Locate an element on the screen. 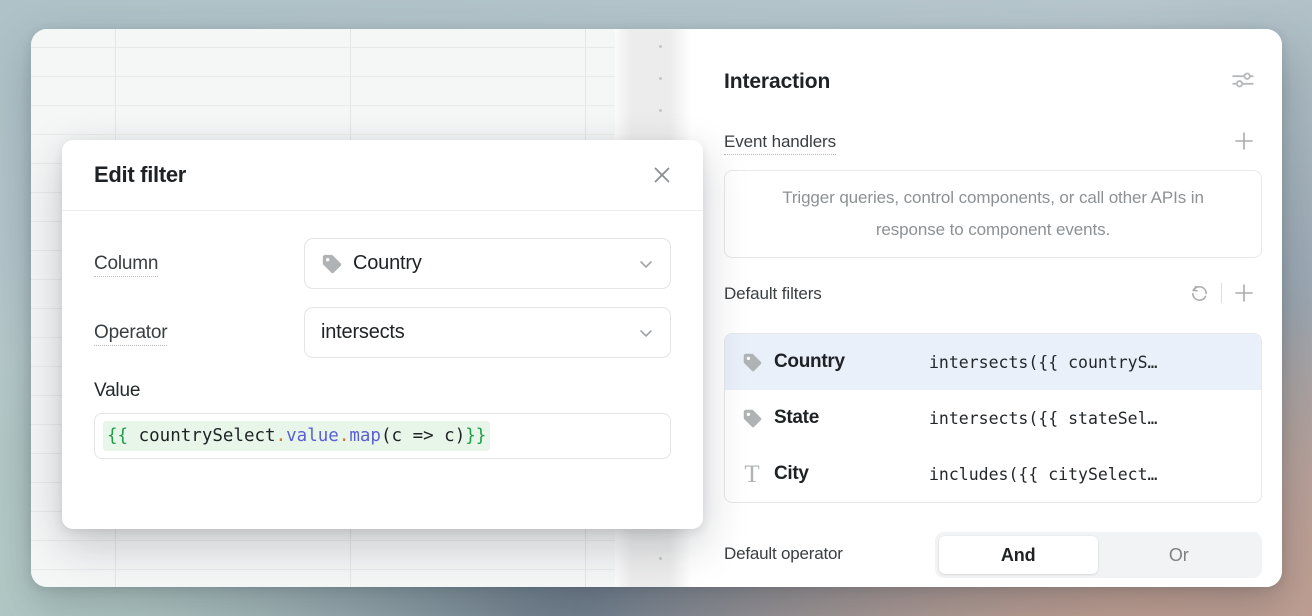 The width and height of the screenshot is (1312, 616). filter-column-name: State is located at coordinates (796, 417).